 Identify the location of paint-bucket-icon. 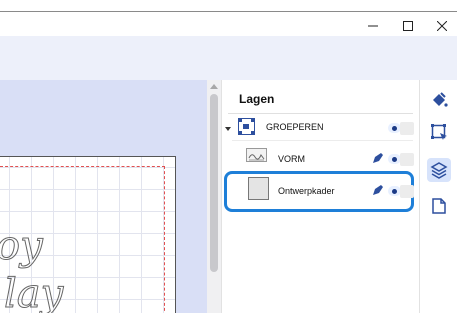
(440, 99).